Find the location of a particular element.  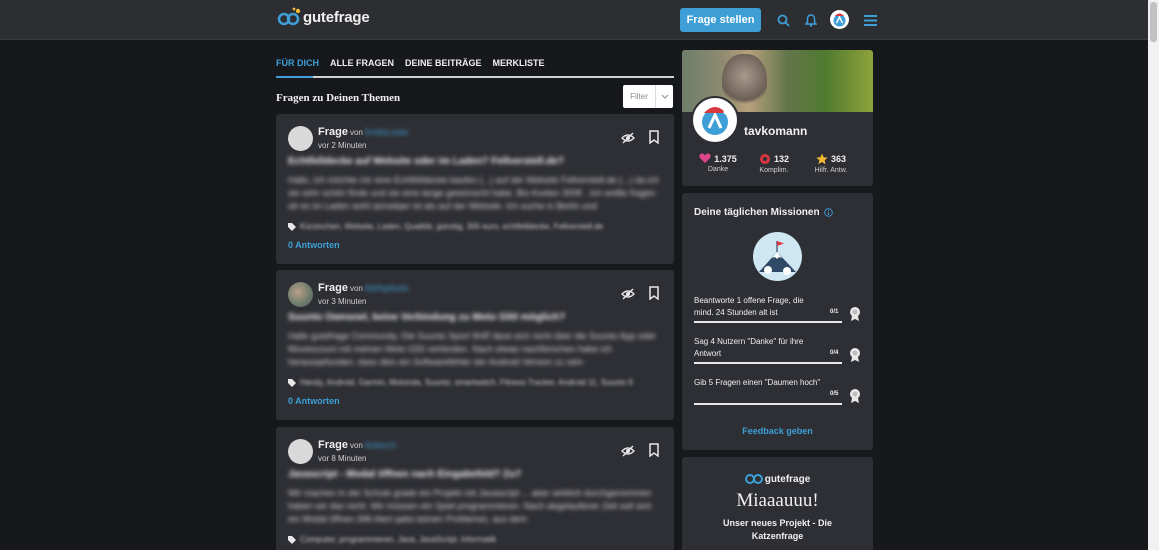

medal-icon is located at coordinates (855, 314).